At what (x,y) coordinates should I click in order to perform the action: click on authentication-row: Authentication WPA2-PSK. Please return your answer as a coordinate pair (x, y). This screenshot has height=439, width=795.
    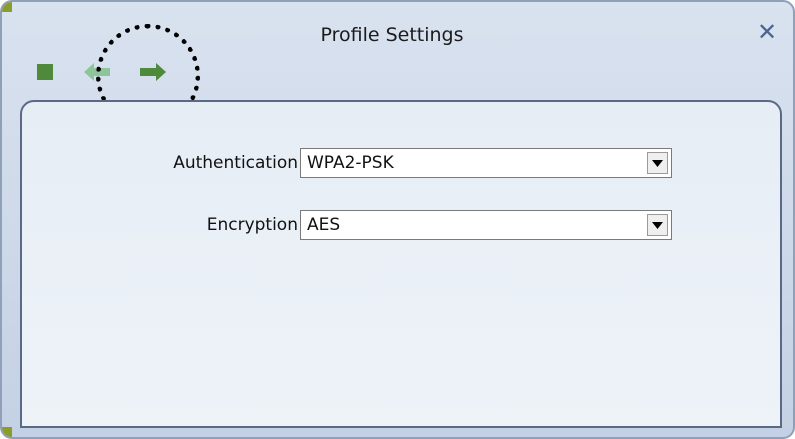
    Looking at the image, I should click on (401, 163).